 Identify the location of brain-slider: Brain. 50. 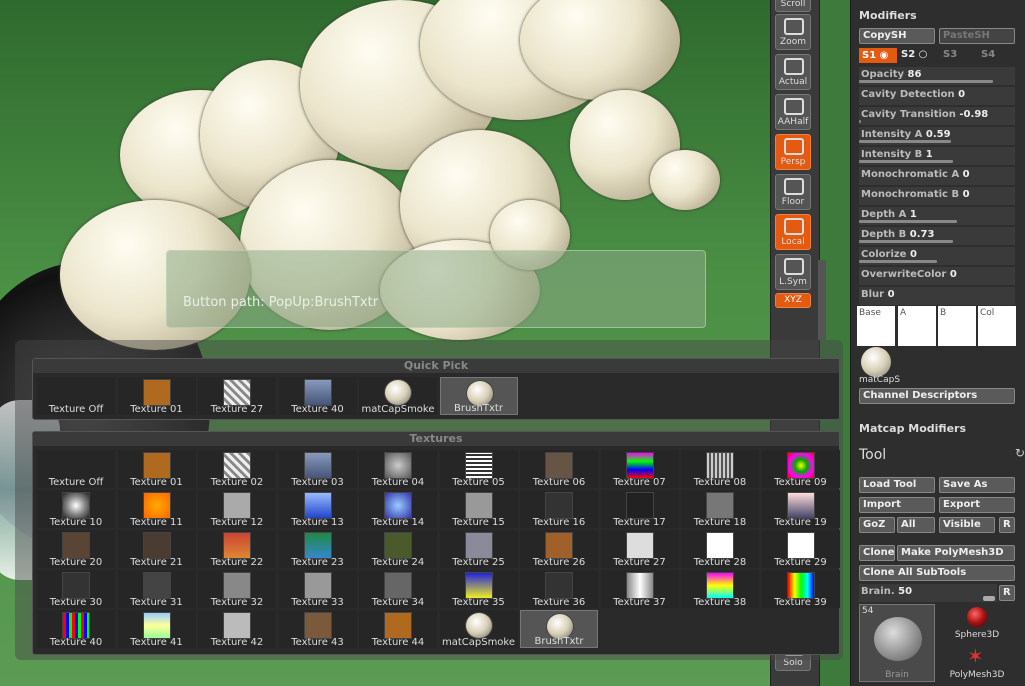
(928, 593).